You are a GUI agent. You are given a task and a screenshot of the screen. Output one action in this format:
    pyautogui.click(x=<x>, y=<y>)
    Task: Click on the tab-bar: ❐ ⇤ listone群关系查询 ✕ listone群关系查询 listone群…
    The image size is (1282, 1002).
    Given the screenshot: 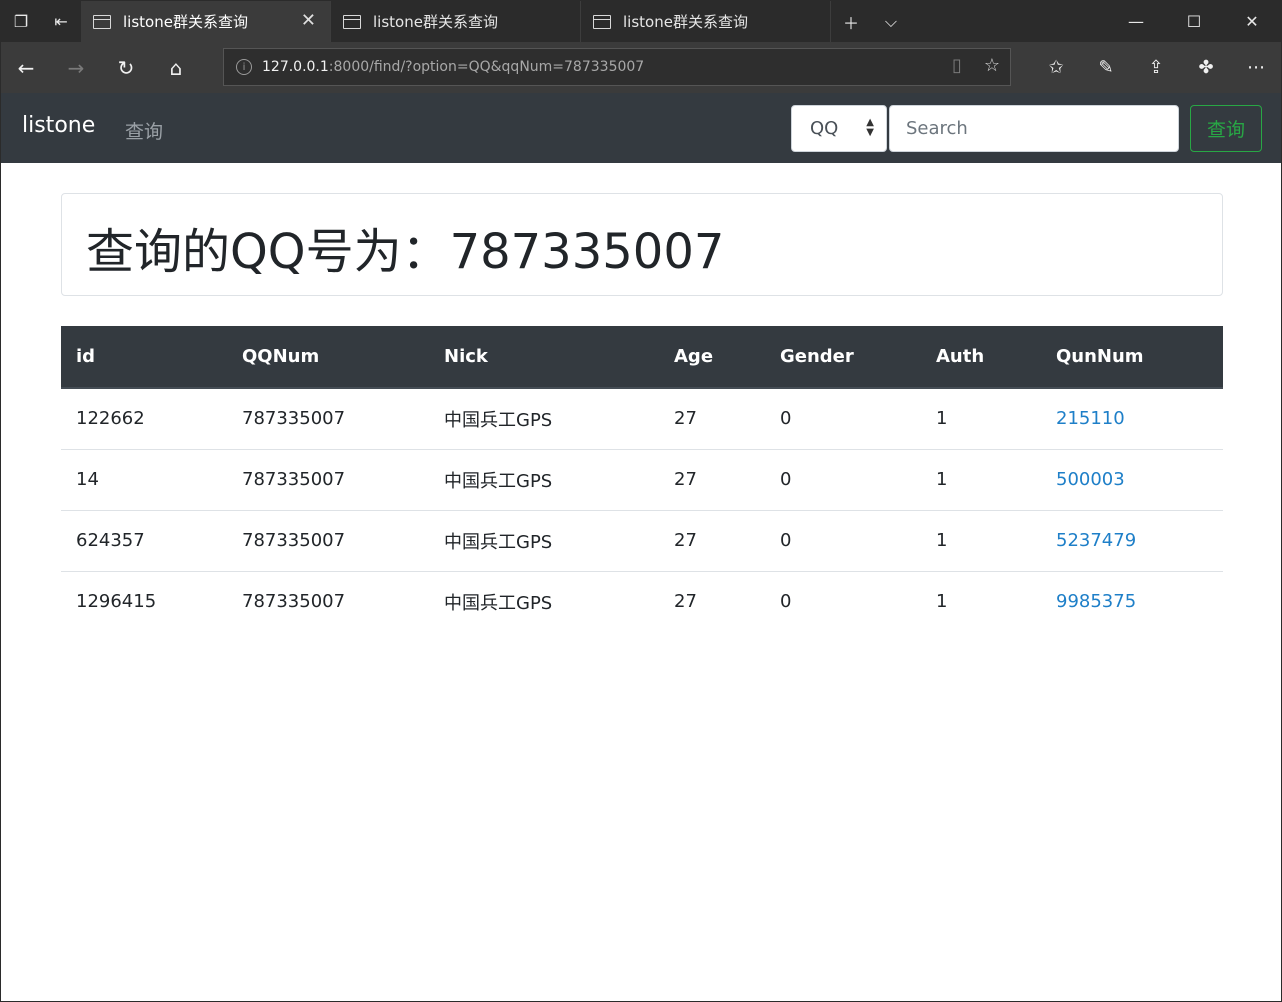 What is the action you would take?
    pyautogui.click(x=641, y=21)
    